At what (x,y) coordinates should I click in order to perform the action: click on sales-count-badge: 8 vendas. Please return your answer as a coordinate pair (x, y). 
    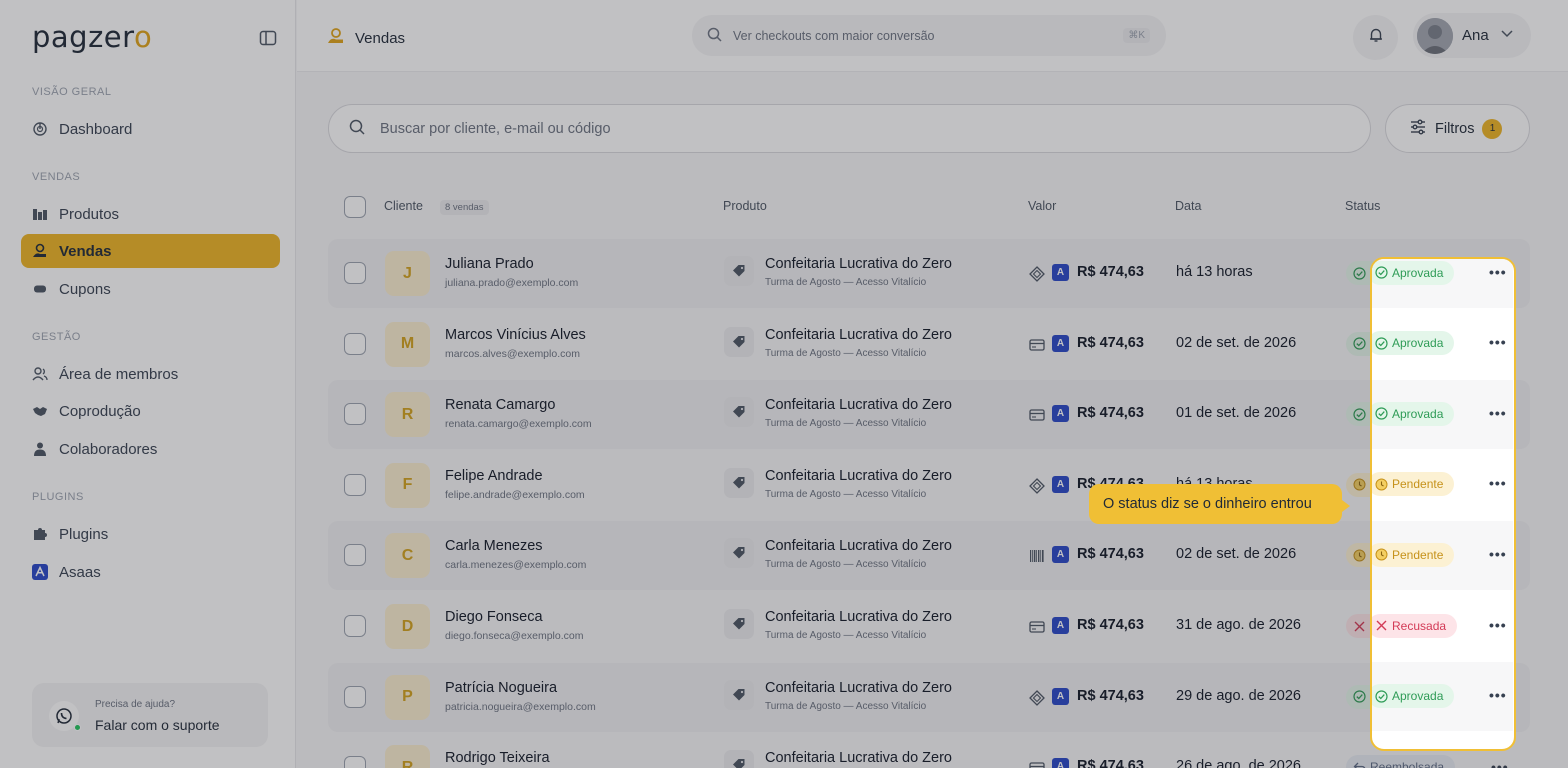
    Looking at the image, I should click on (464, 207).